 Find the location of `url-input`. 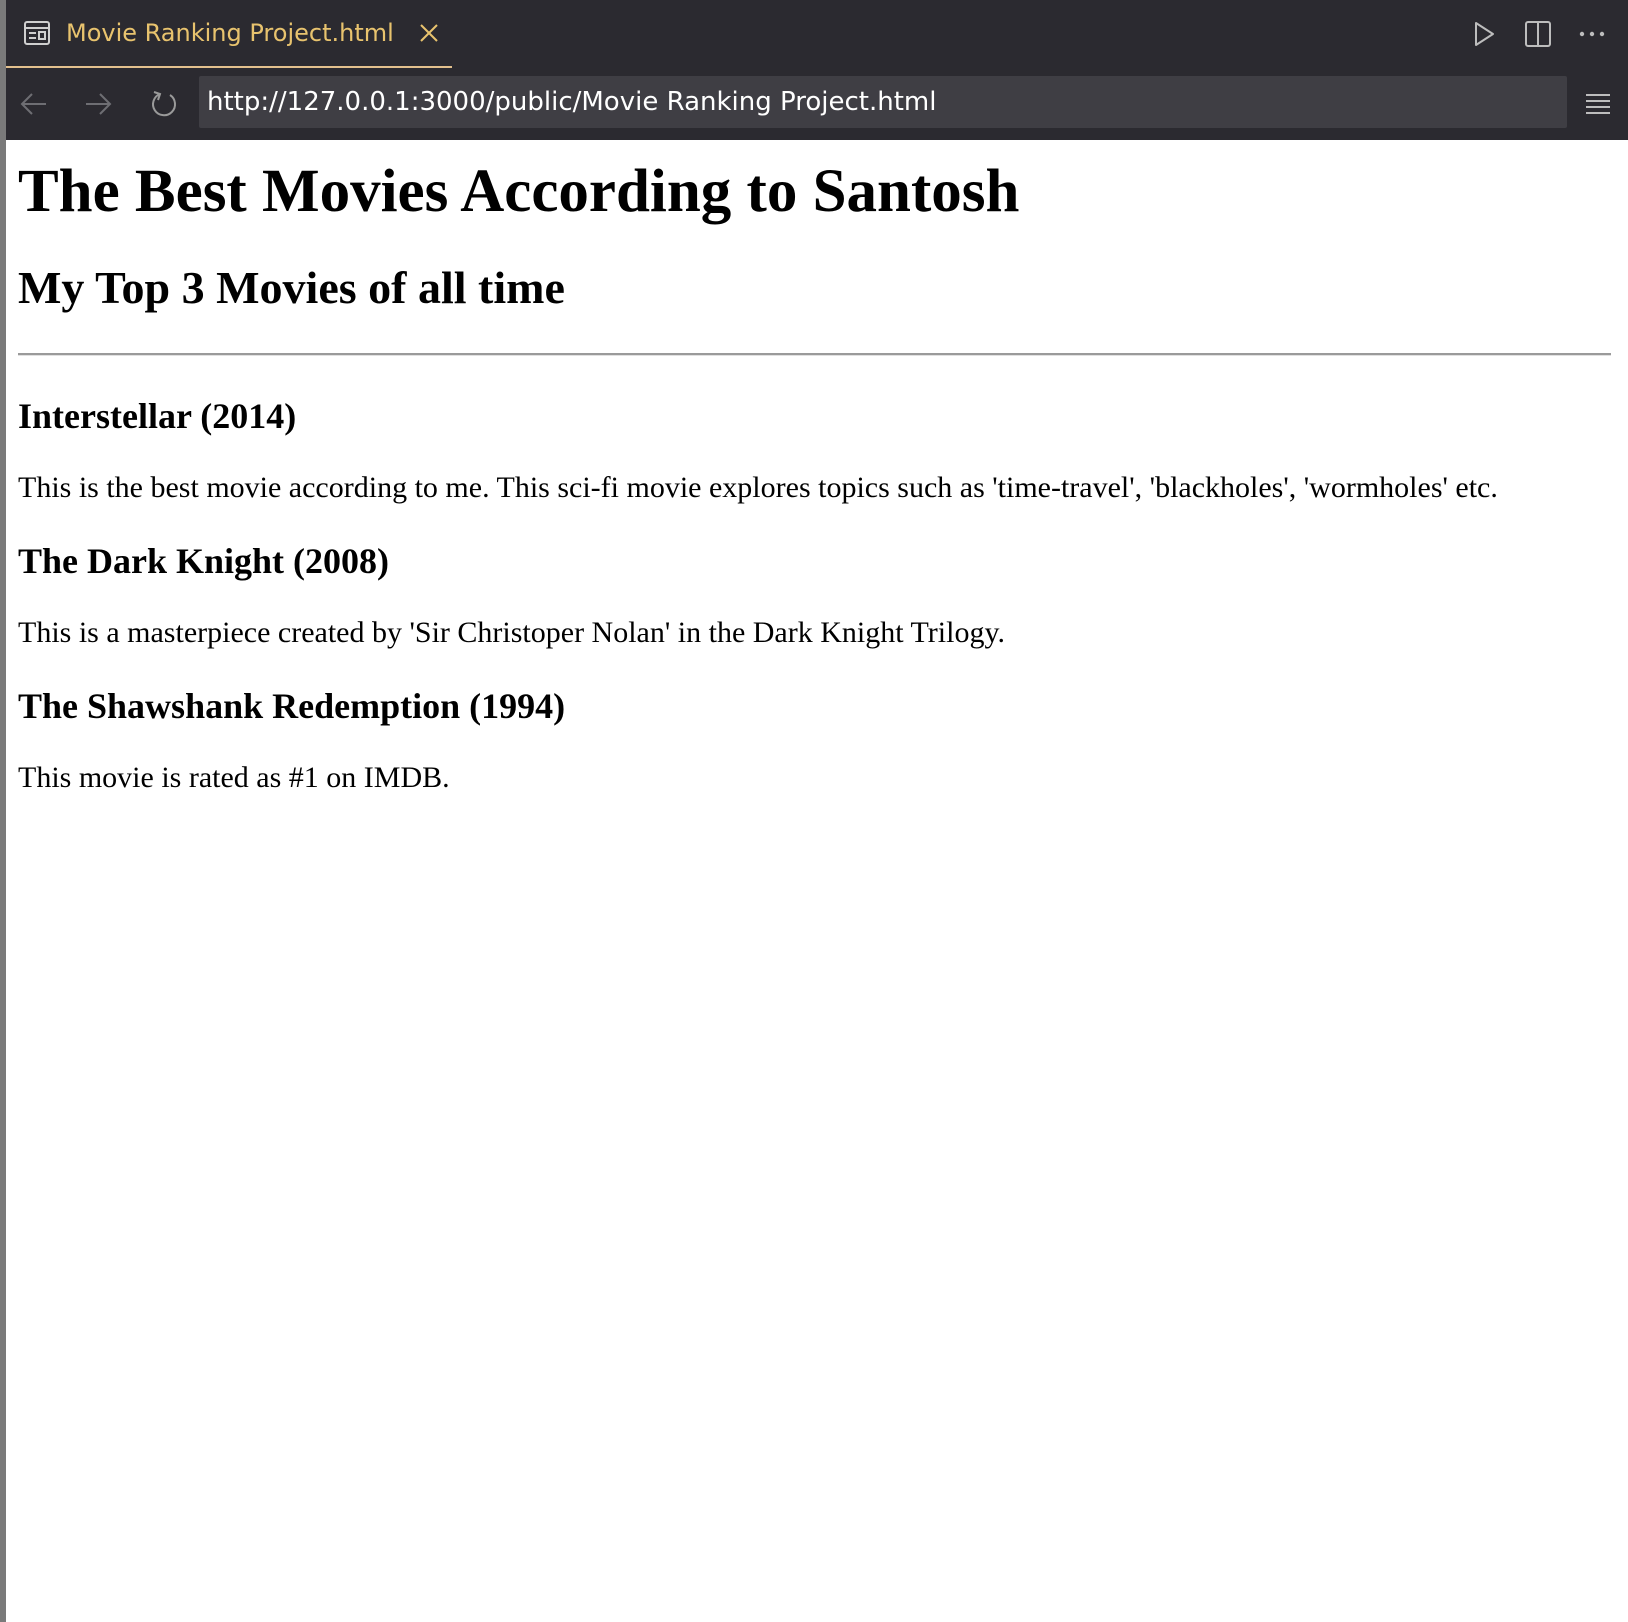

url-input is located at coordinates (883, 102).